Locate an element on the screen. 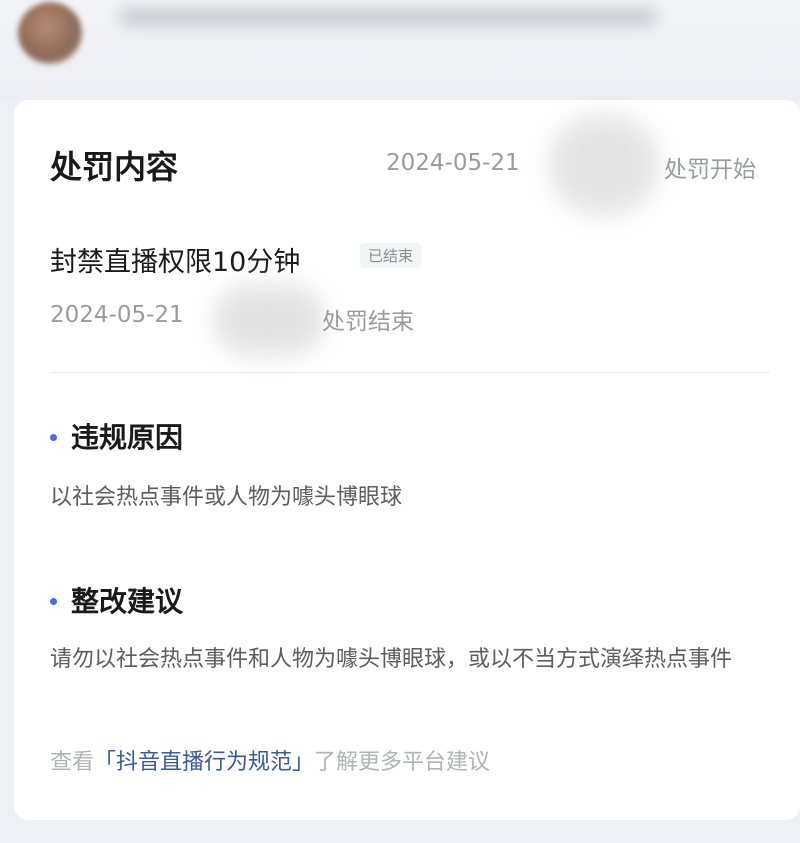  violation-title-text: 违规原因 is located at coordinates (127, 437).